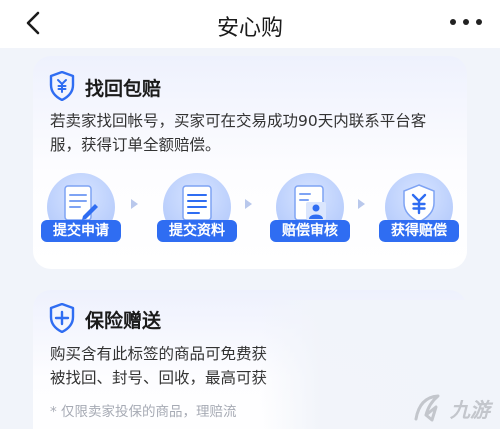 This screenshot has height=429, width=500. I want to click on step-submit-application: 提交申请, so click(81, 215).